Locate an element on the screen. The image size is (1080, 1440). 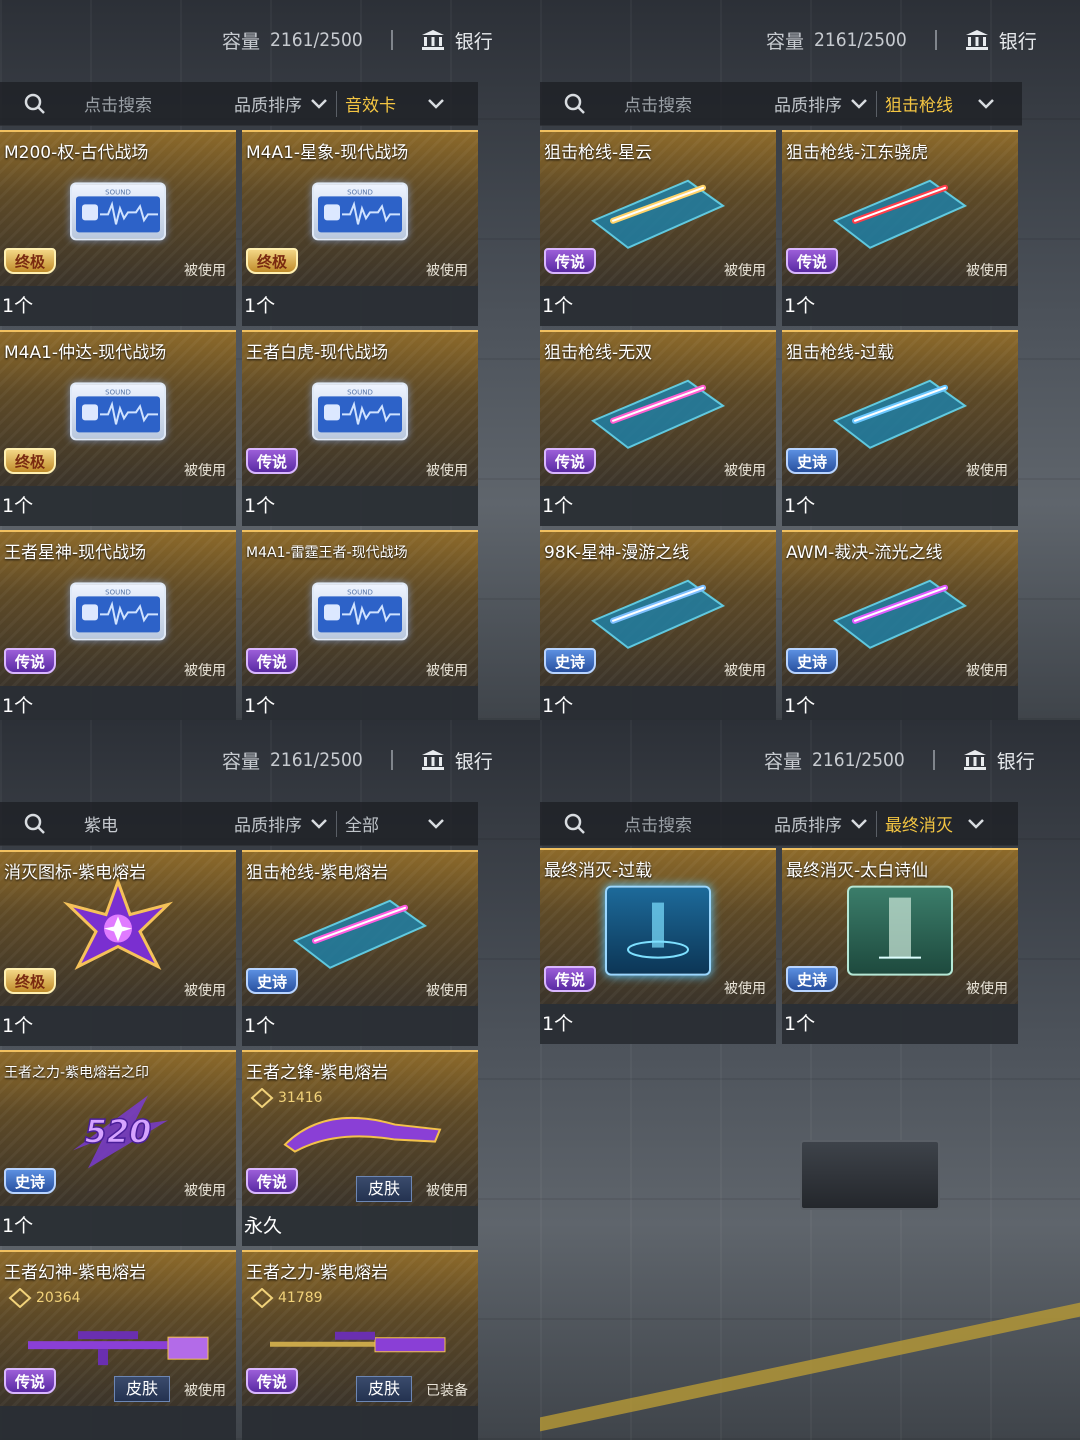
item-title: 狙击枪线-无双 is located at coordinates (598, 353).